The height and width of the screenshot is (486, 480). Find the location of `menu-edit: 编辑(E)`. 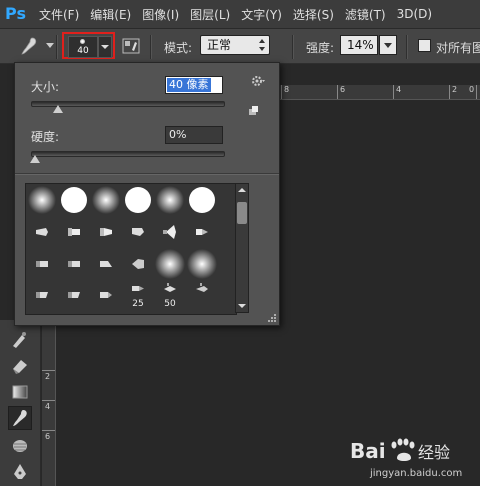

menu-edit: 编辑(E) is located at coordinates (110, 14).